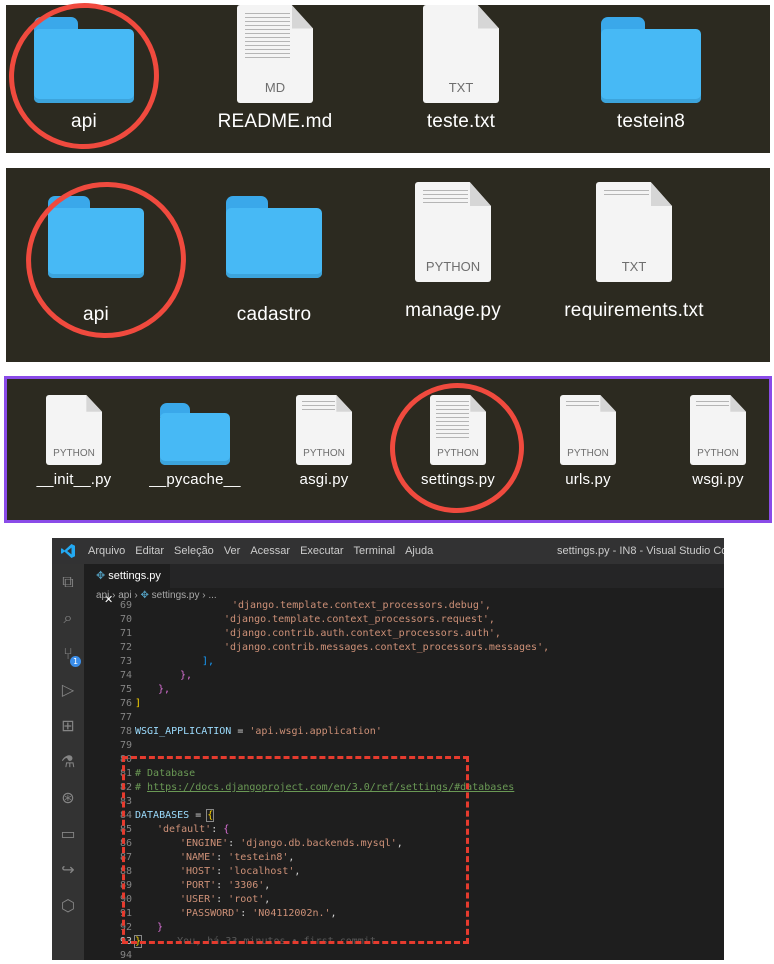  Describe the element at coordinates (453, 310) in the screenshot. I see `file-label: manage.py` at that location.